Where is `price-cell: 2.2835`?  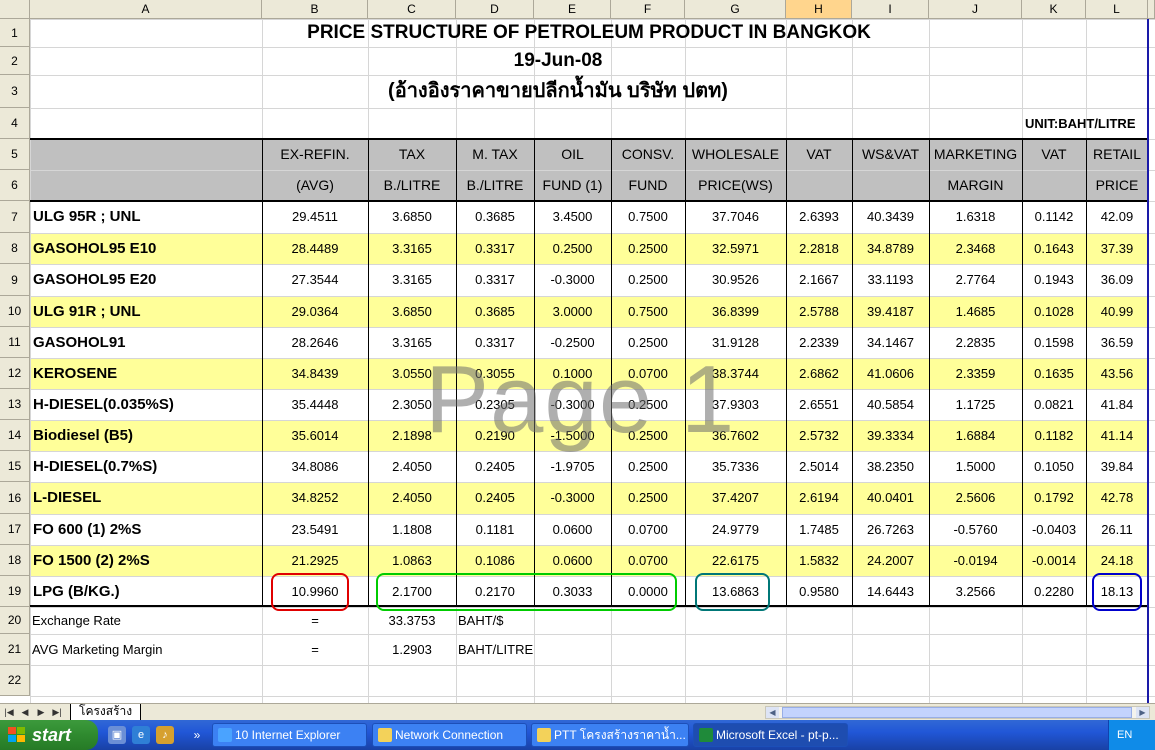 price-cell: 2.2835 is located at coordinates (975, 342).